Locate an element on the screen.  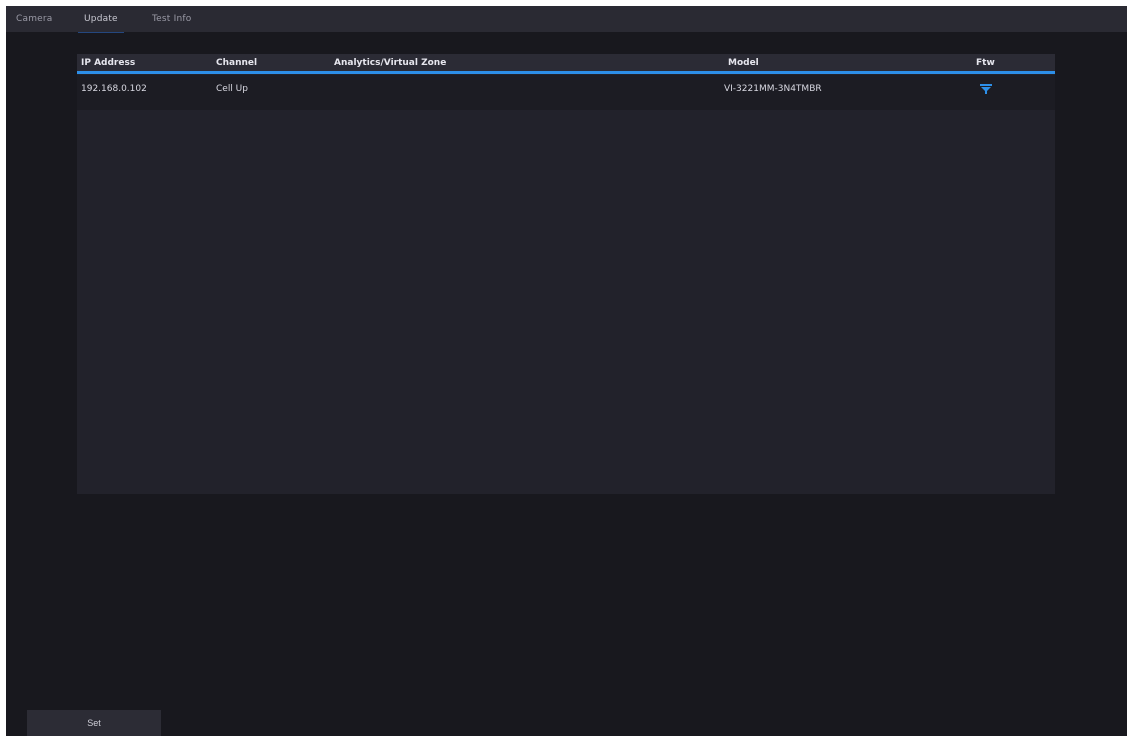
column-header-action: Ftw is located at coordinates (985, 63).